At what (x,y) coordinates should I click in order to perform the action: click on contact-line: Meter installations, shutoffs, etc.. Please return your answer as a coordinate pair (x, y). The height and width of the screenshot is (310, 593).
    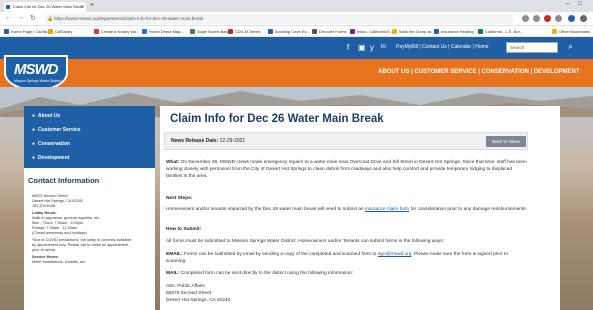
    Looking at the image, I should click on (59, 262).